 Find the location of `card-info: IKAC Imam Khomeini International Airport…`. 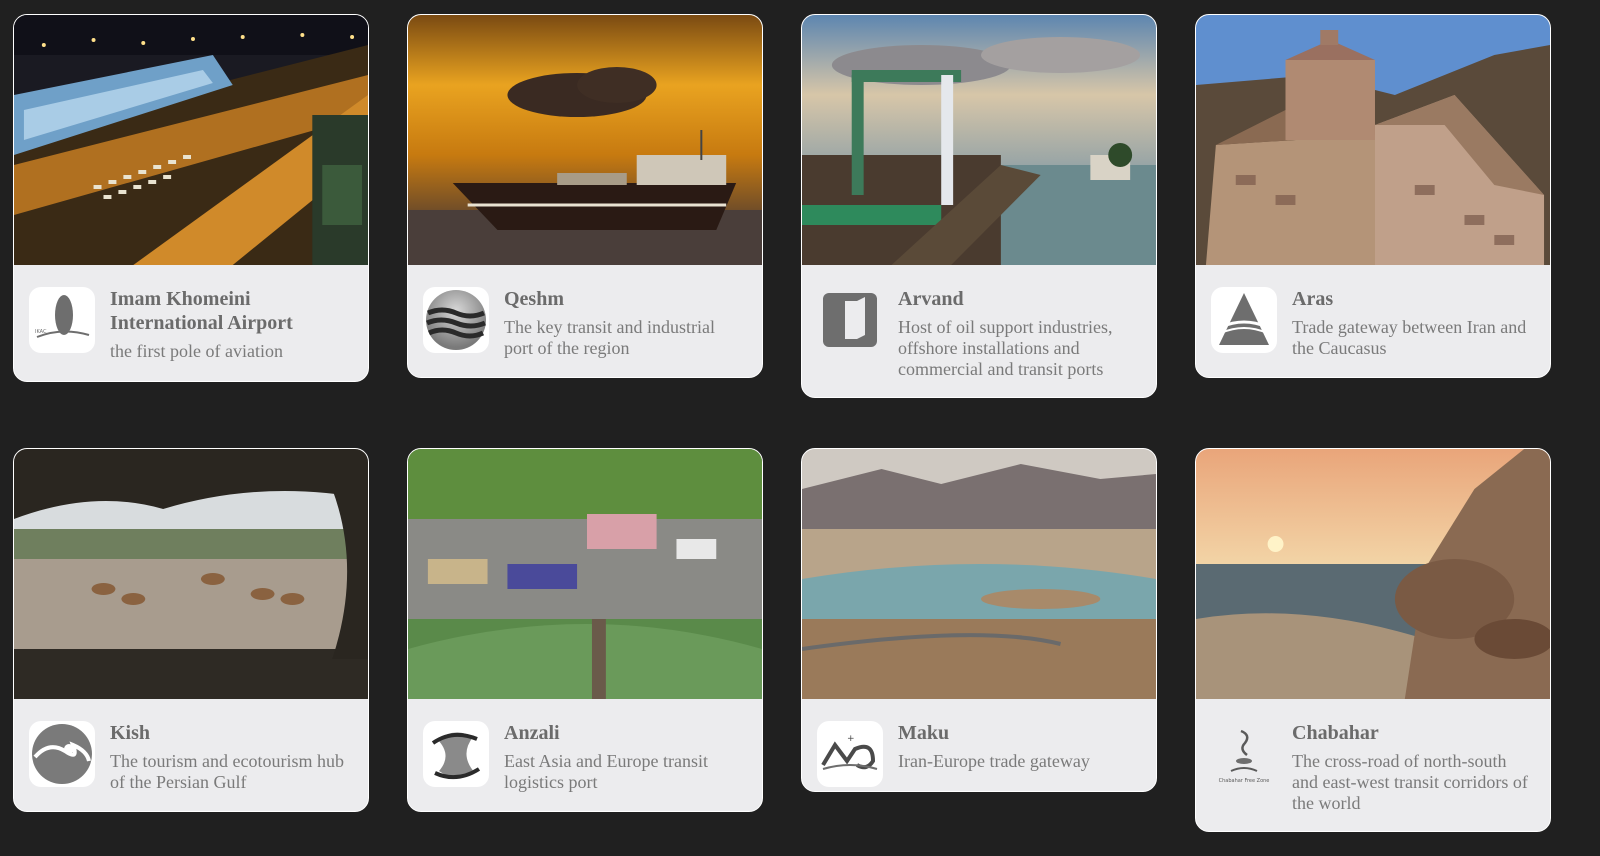

card-info: IKAC Imam Khomeini International Airport… is located at coordinates (191, 313).